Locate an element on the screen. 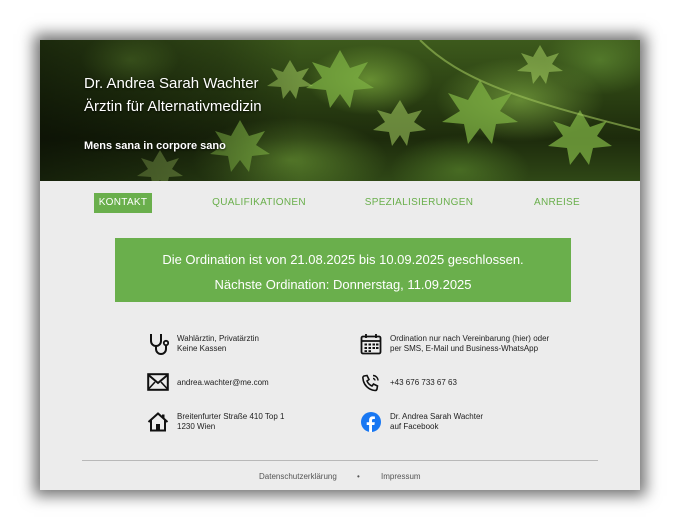 Image resolution: width=680 pixels, height=532 pixels. insurance-line: Keine Kassen is located at coordinates (202, 348).